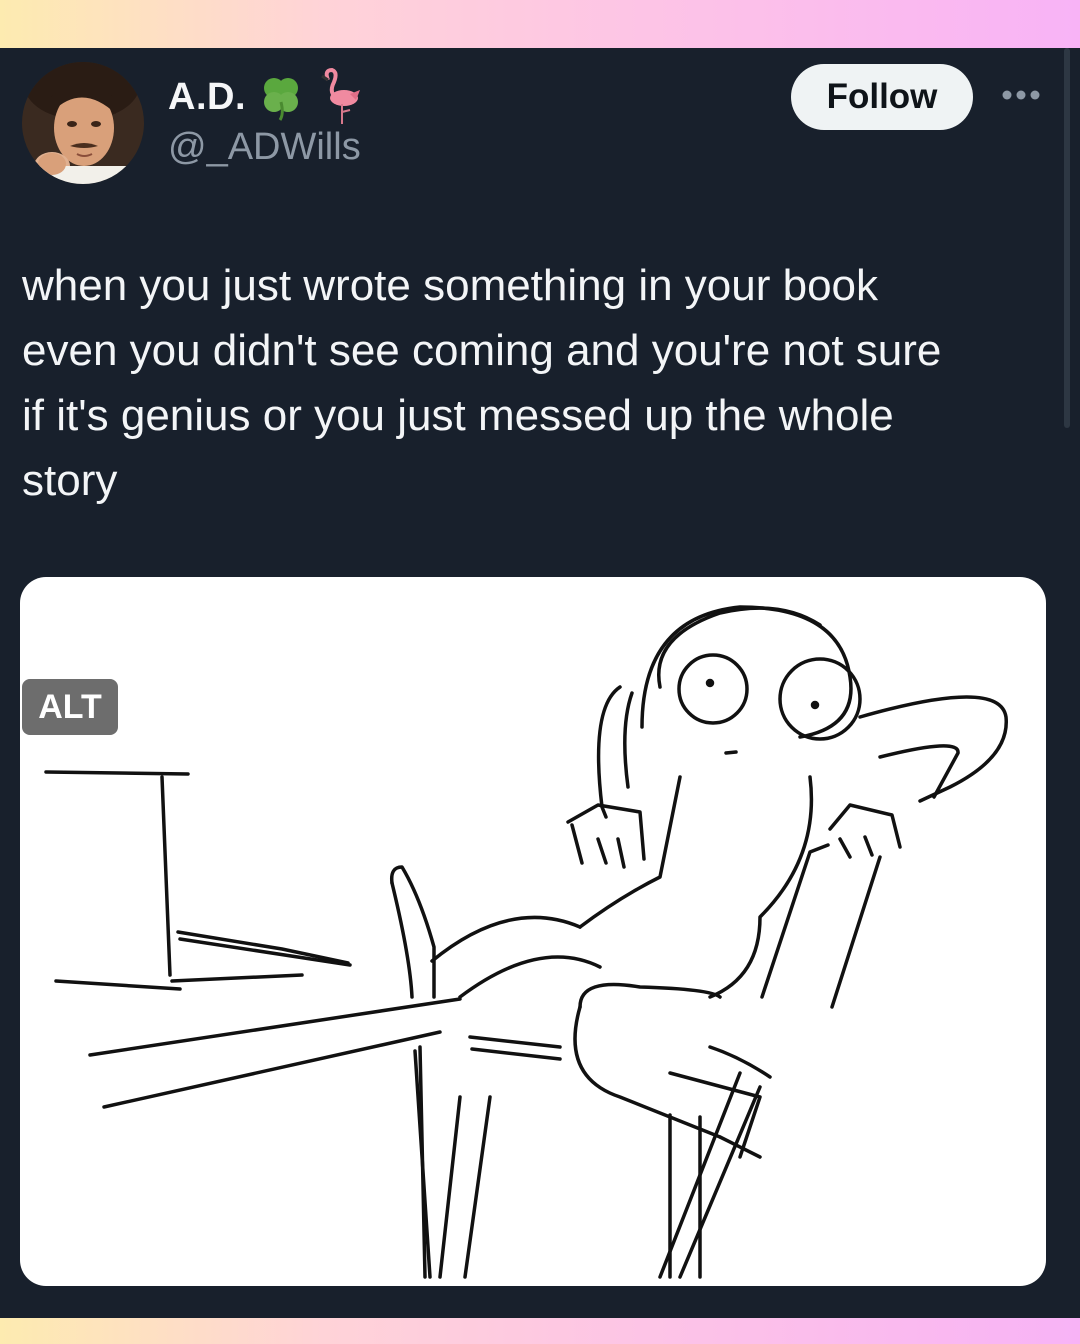 The image size is (1080, 1344). I want to click on clover-icon, so click(281, 99).